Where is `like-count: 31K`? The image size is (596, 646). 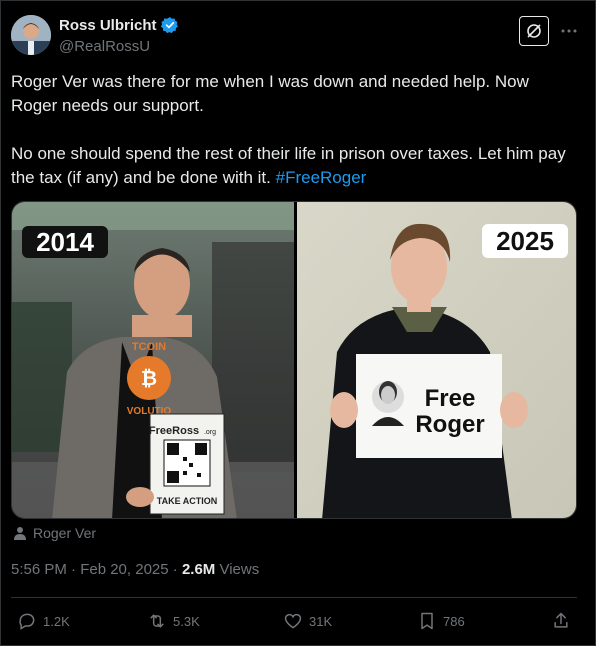
like-count: 31K is located at coordinates (321, 621).